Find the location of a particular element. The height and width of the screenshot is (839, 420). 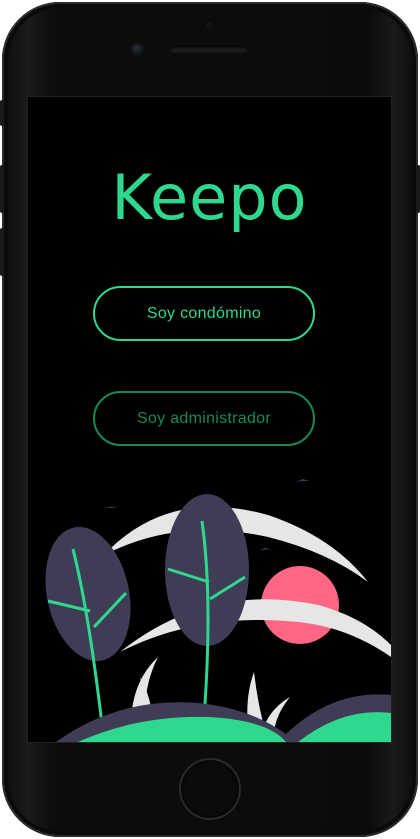

volume-down-button is located at coordinates (2, 252).